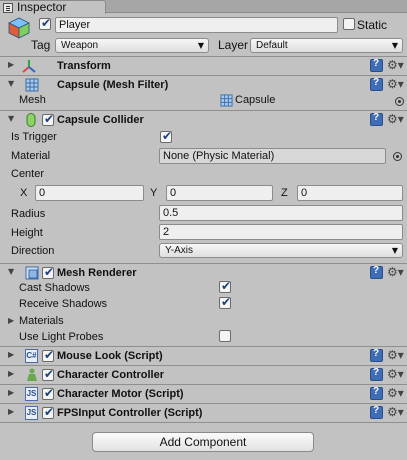  I want to click on transform-axes-icon, so click(29, 66).